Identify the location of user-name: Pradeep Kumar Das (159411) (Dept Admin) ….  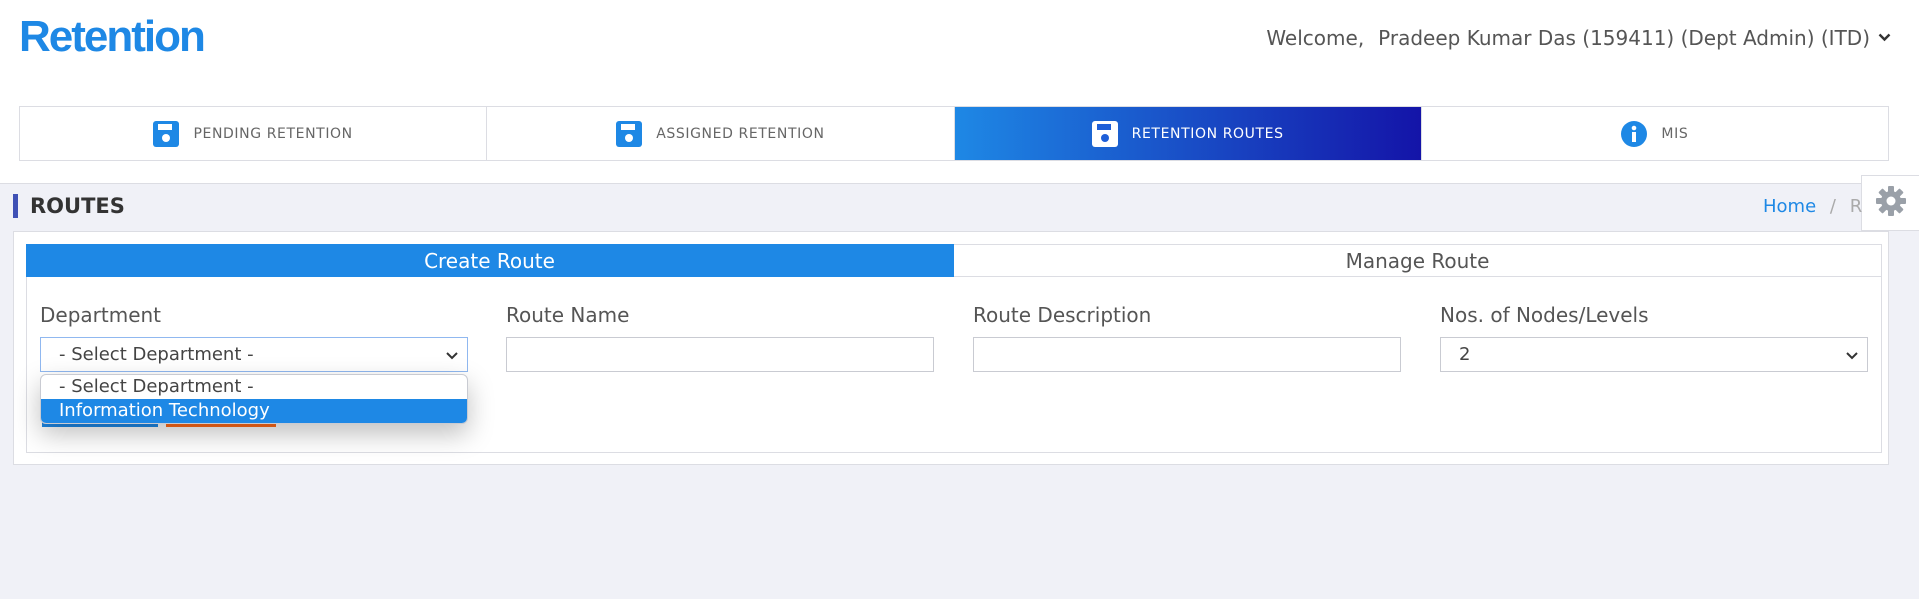
(1624, 38).